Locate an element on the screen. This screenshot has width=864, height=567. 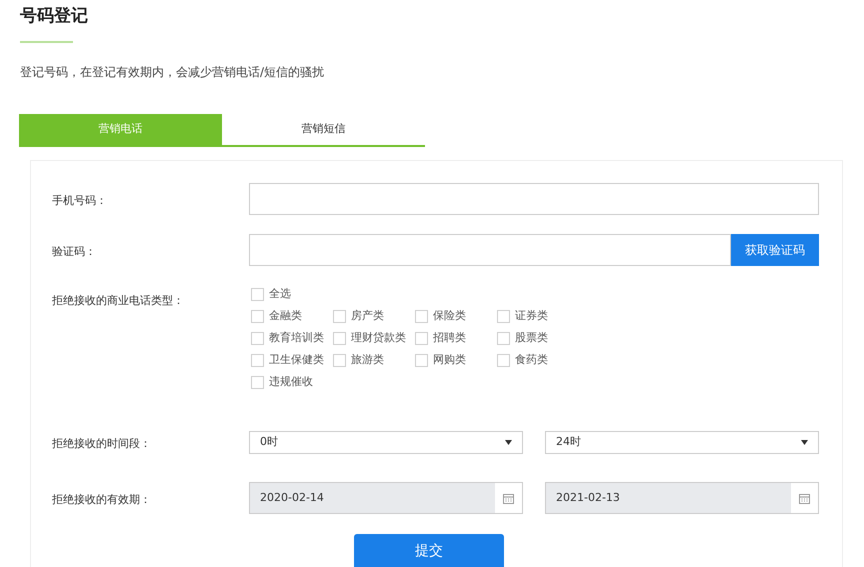
submit-button: 提交 is located at coordinates (429, 550).